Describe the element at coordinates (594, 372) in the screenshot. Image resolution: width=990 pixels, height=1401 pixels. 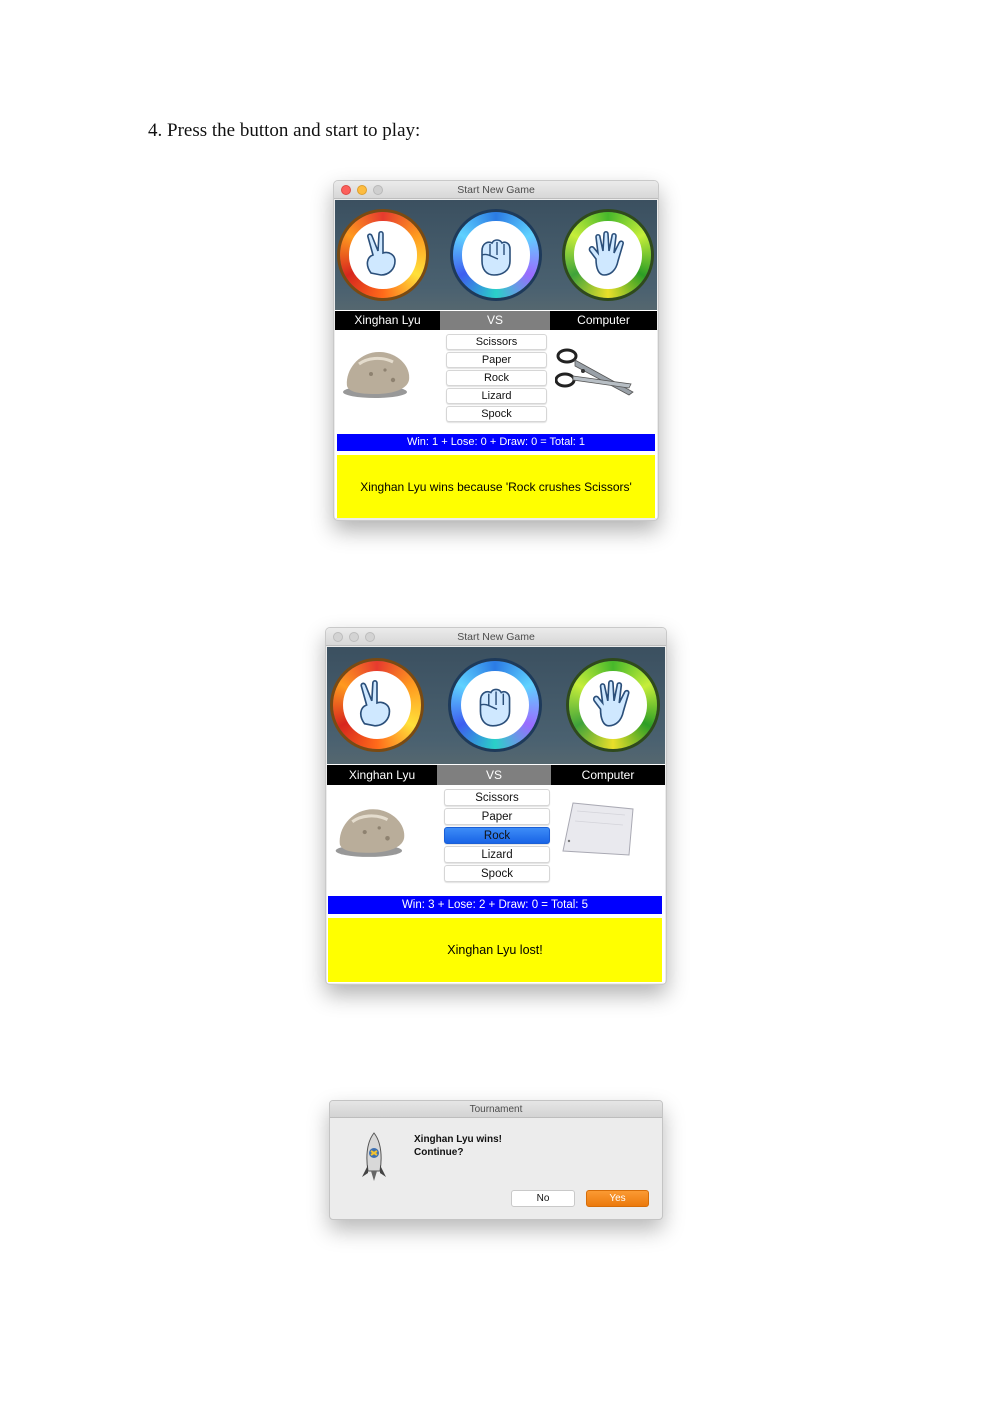
I see `computer-scissors-image` at that location.